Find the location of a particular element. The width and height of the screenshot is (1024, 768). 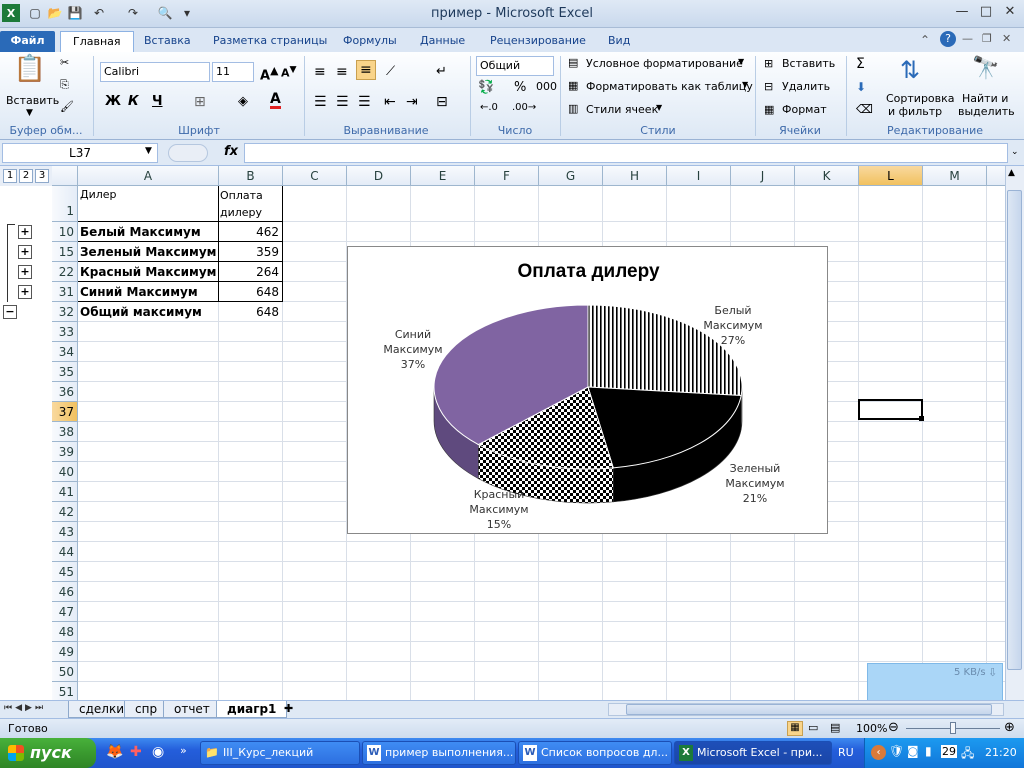

task-folder: 📁 III_Курс_лекций is located at coordinates (280, 753).